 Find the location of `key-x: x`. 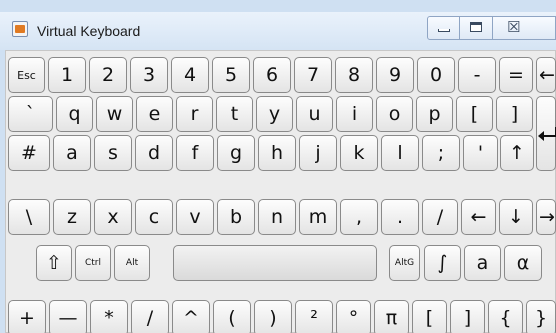

key-x: x is located at coordinates (113, 217).